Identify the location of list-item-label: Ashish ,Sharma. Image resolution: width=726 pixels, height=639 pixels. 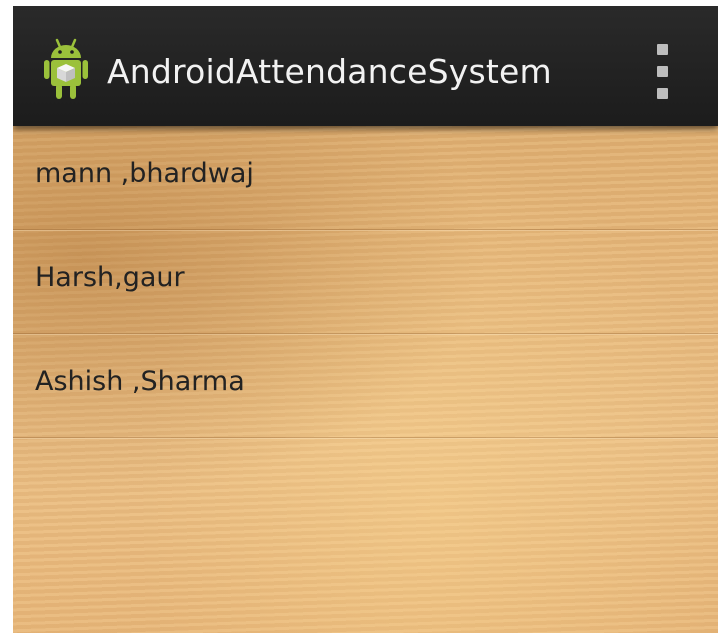
(140, 381).